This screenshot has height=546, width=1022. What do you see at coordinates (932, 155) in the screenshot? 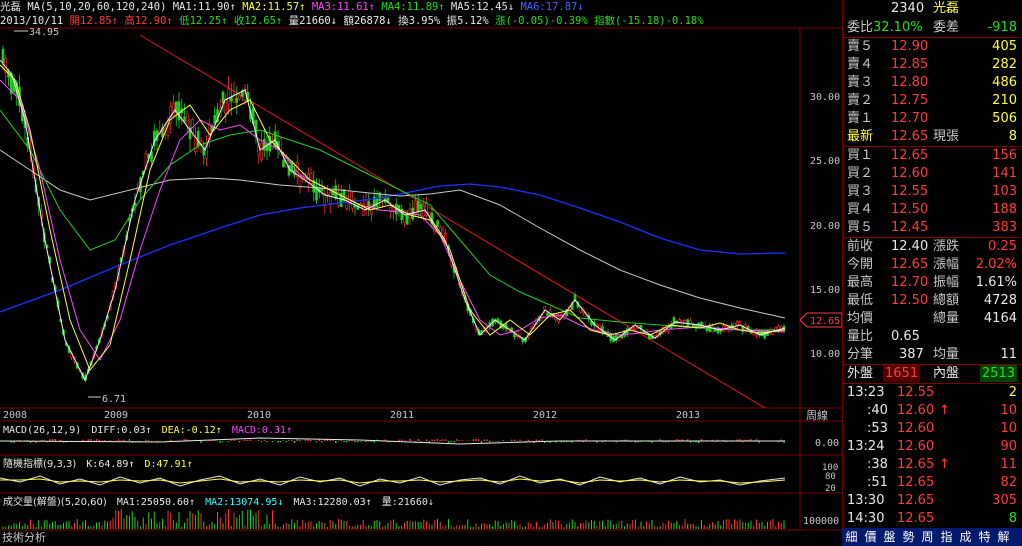
I see `bid-row: 買１ 12.65 156` at bounding box center [932, 155].